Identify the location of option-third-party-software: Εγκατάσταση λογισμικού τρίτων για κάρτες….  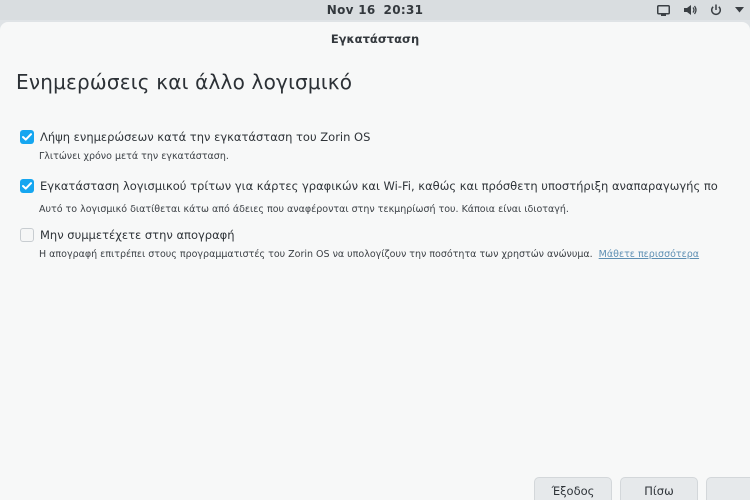
(369, 186).